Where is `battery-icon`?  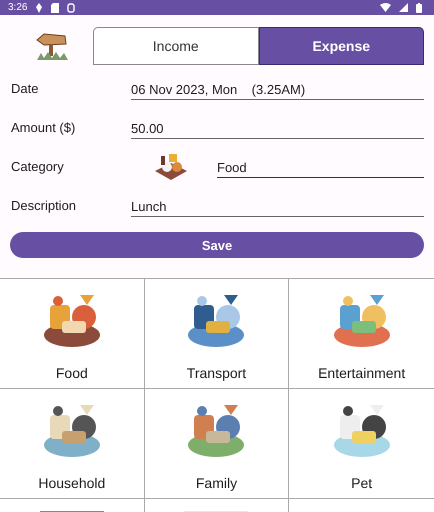 battery-icon is located at coordinates (419, 7).